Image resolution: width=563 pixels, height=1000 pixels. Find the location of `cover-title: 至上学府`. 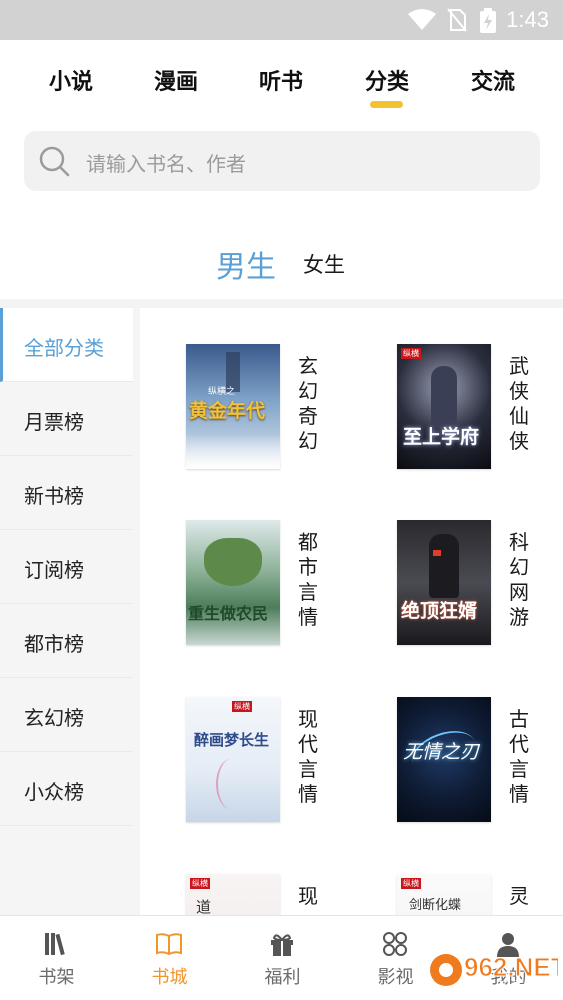

cover-title: 至上学府 is located at coordinates (441, 437).